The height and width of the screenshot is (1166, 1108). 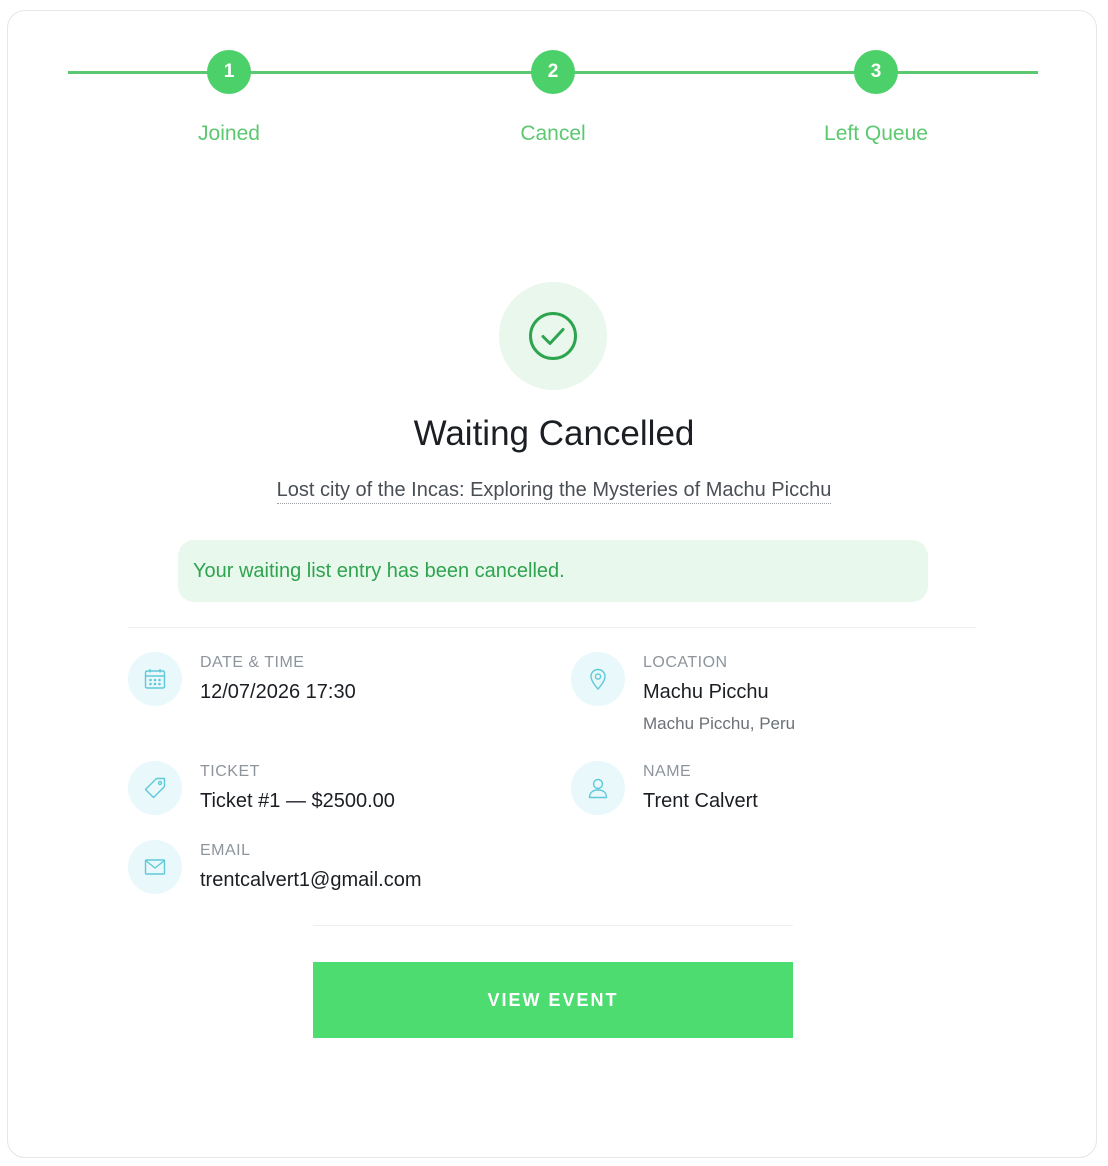 I want to click on email-value: trentcalvert1@gmail.com, so click(x=311, y=880).